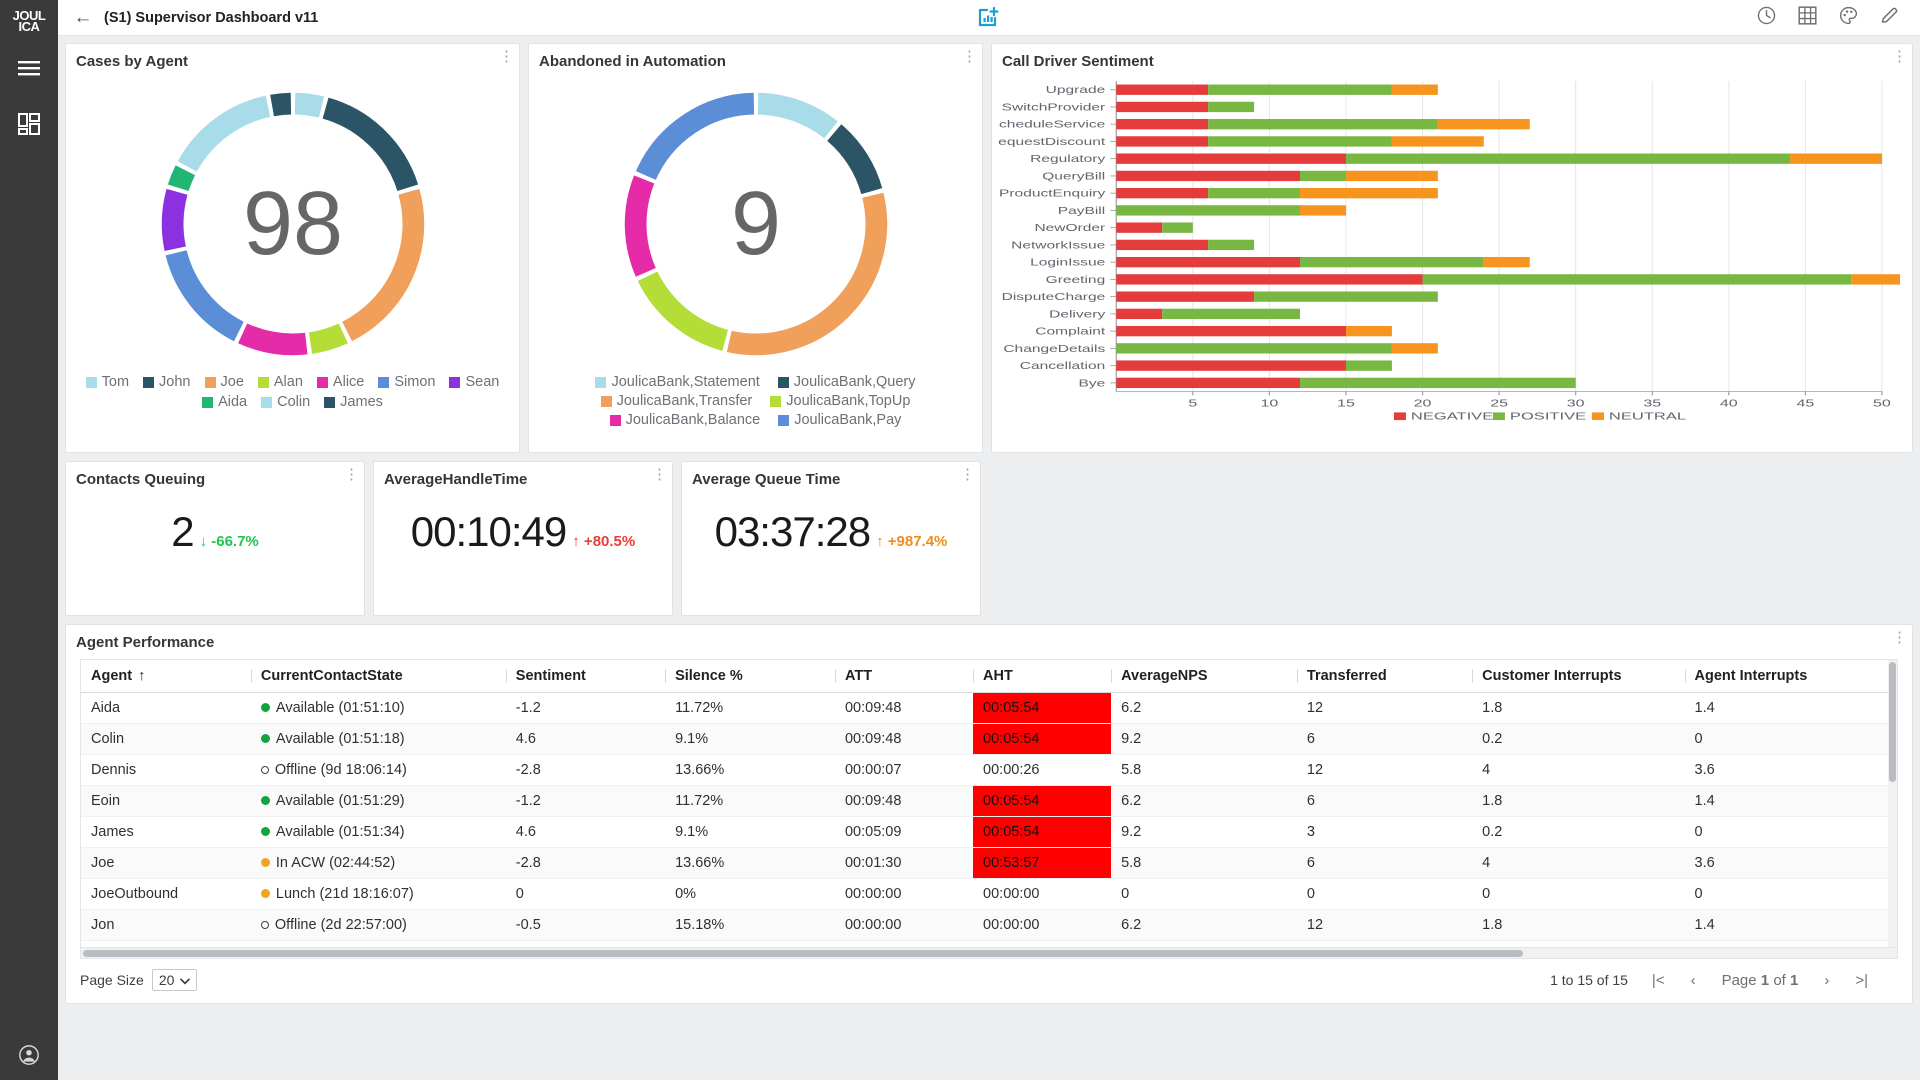  What do you see at coordinates (107, 382) in the screenshot?
I see `legend-item: Tom` at bounding box center [107, 382].